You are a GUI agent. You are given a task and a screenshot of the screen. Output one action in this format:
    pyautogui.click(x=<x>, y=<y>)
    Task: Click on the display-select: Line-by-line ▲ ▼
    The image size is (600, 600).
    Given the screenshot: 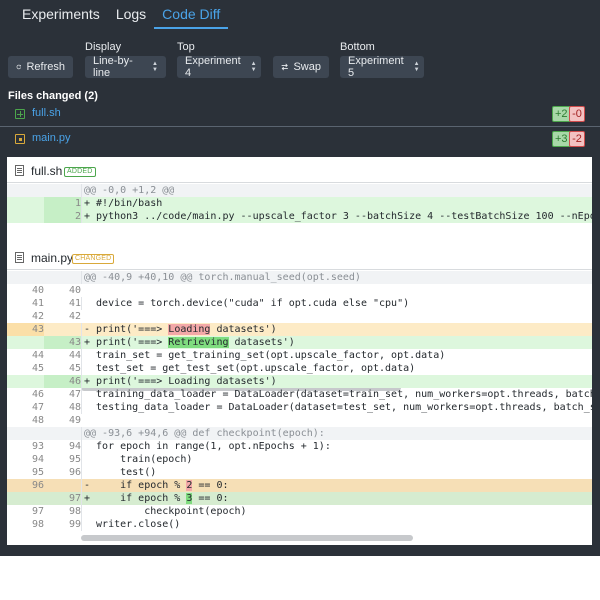 What is the action you would take?
    pyautogui.click(x=125, y=67)
    